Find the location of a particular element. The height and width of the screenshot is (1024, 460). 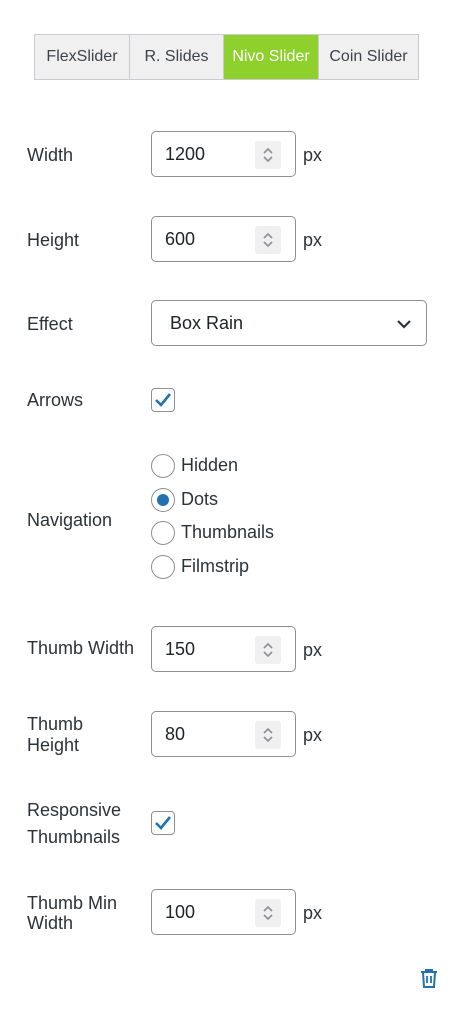

tab-coin-slider: Coin Slider is located at coordinates (368, 57).